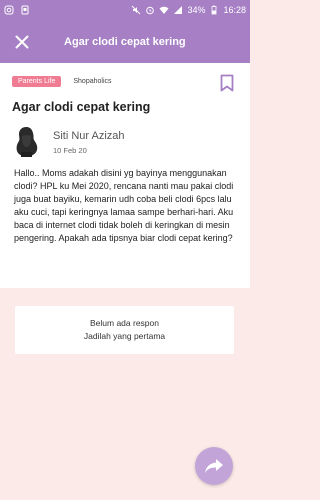 Image resolution: width=320 pixels, height=500 pixels. I want to click on instagram-icon, so click(9, 10).